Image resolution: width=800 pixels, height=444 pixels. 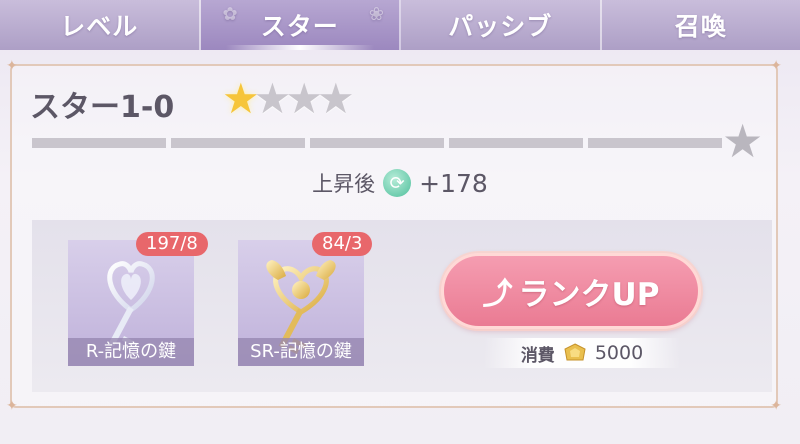 I want to click on material-item-sr-key: 84/3 SR-記憶の鍵, so click(x=305, y=299).